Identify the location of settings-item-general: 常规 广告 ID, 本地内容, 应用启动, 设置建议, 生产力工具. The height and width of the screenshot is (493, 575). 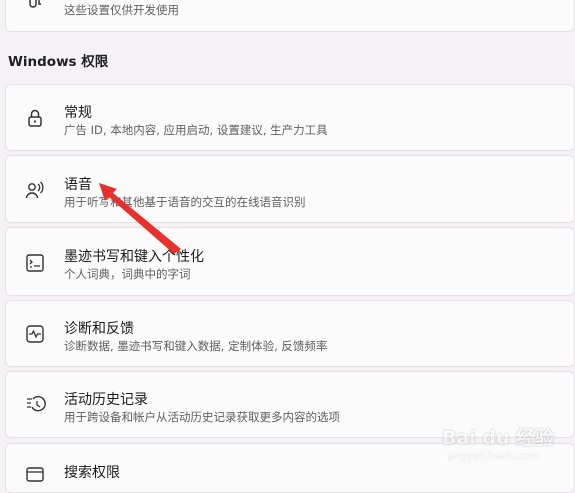
(290, 117).